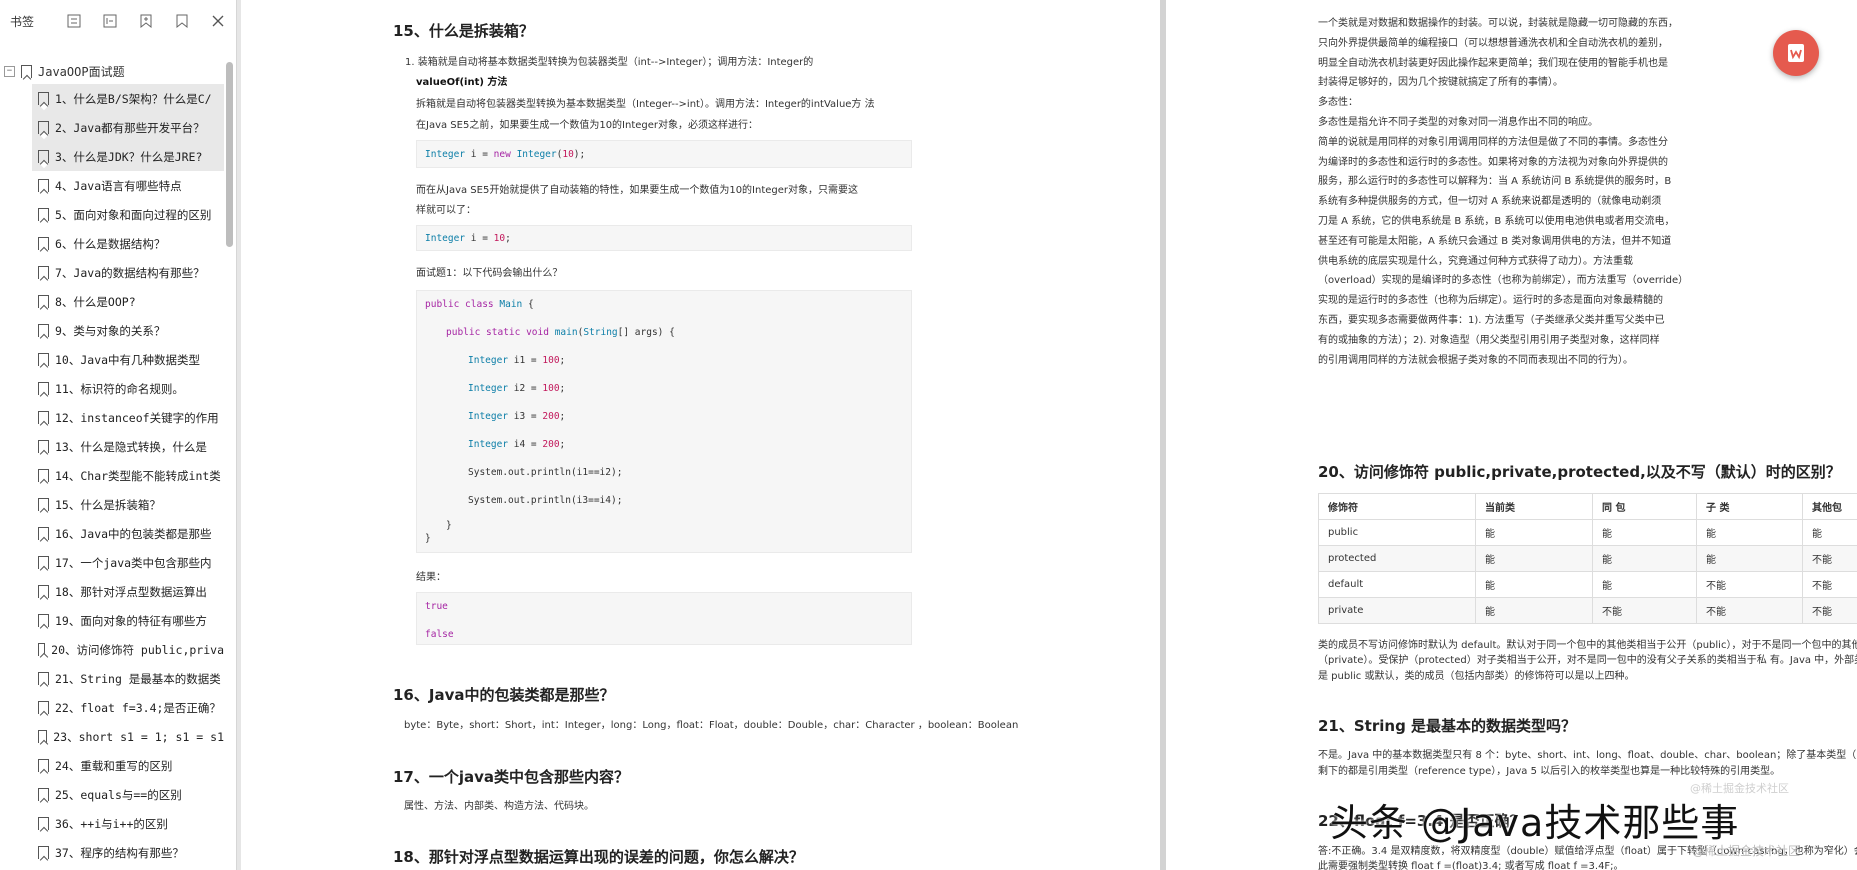  I want to click on sidebar-item: 3、什么是JDK？什么是JRE?, so click(128, 156).